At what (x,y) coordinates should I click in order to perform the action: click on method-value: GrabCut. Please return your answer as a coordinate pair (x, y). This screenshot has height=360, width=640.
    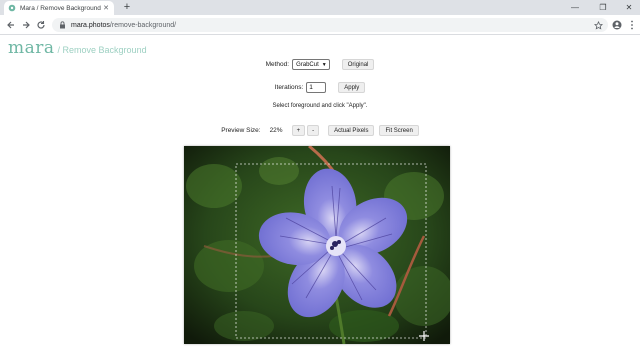
    Looking at the image, I should click on (307, 64).